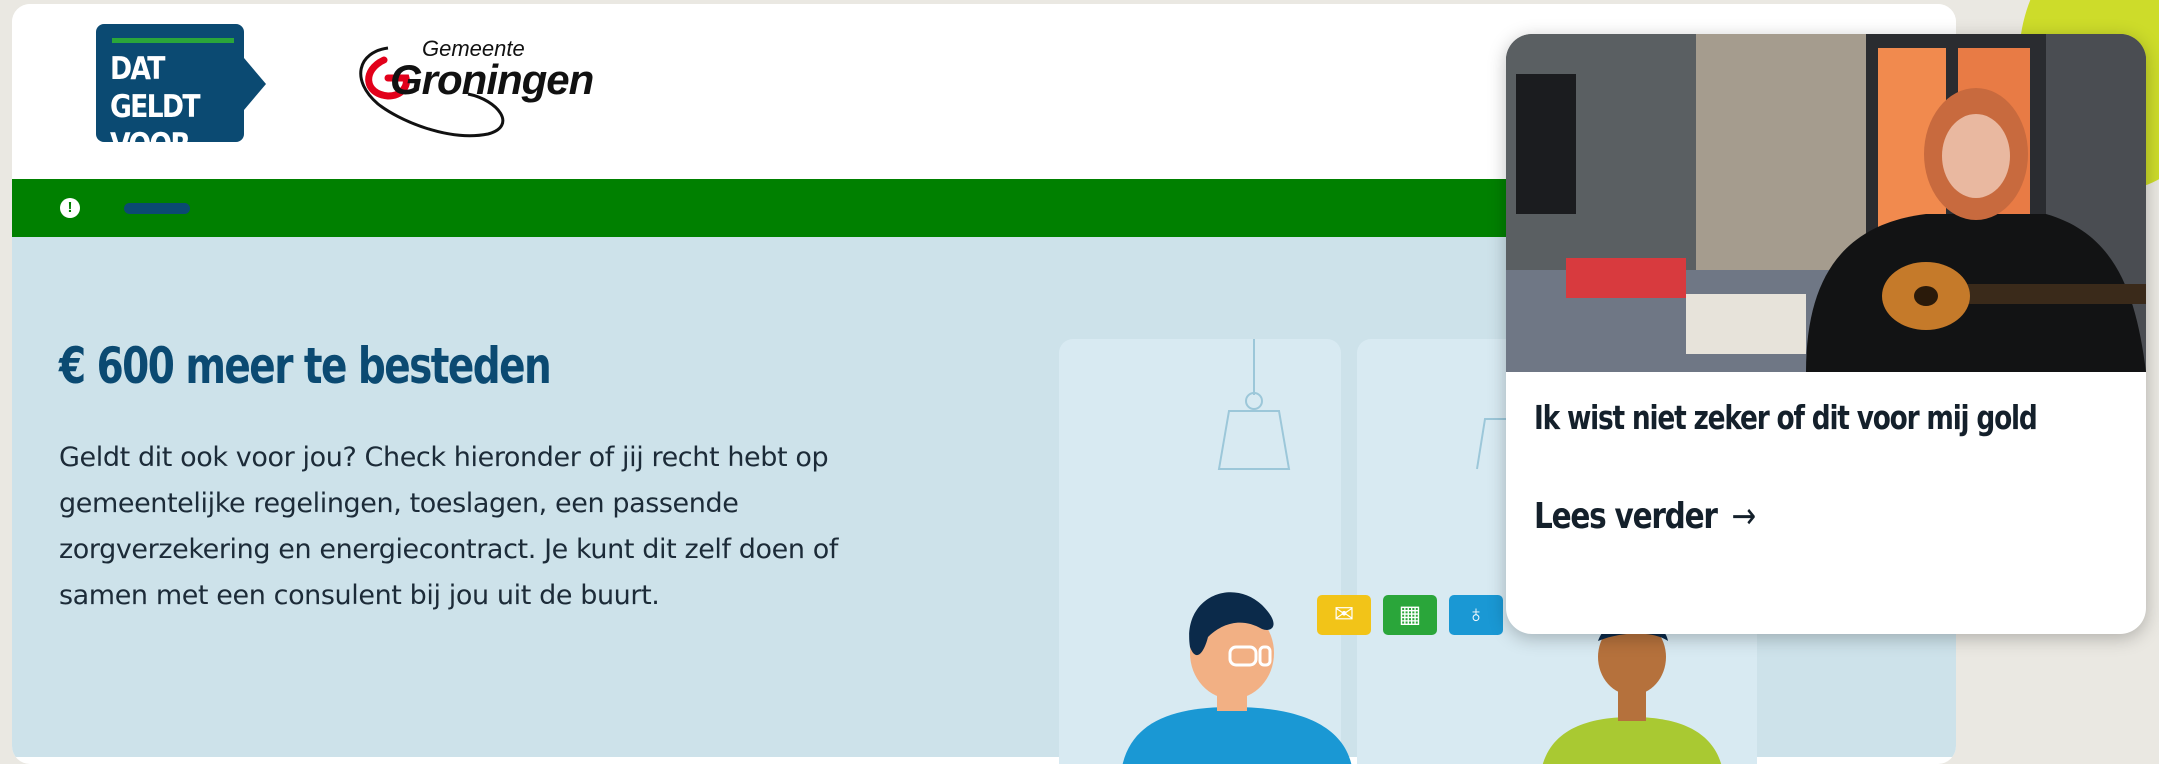 This screenshot has height=764, width=2159. I want to click on building-icon: ▦, so click(1410, 615).